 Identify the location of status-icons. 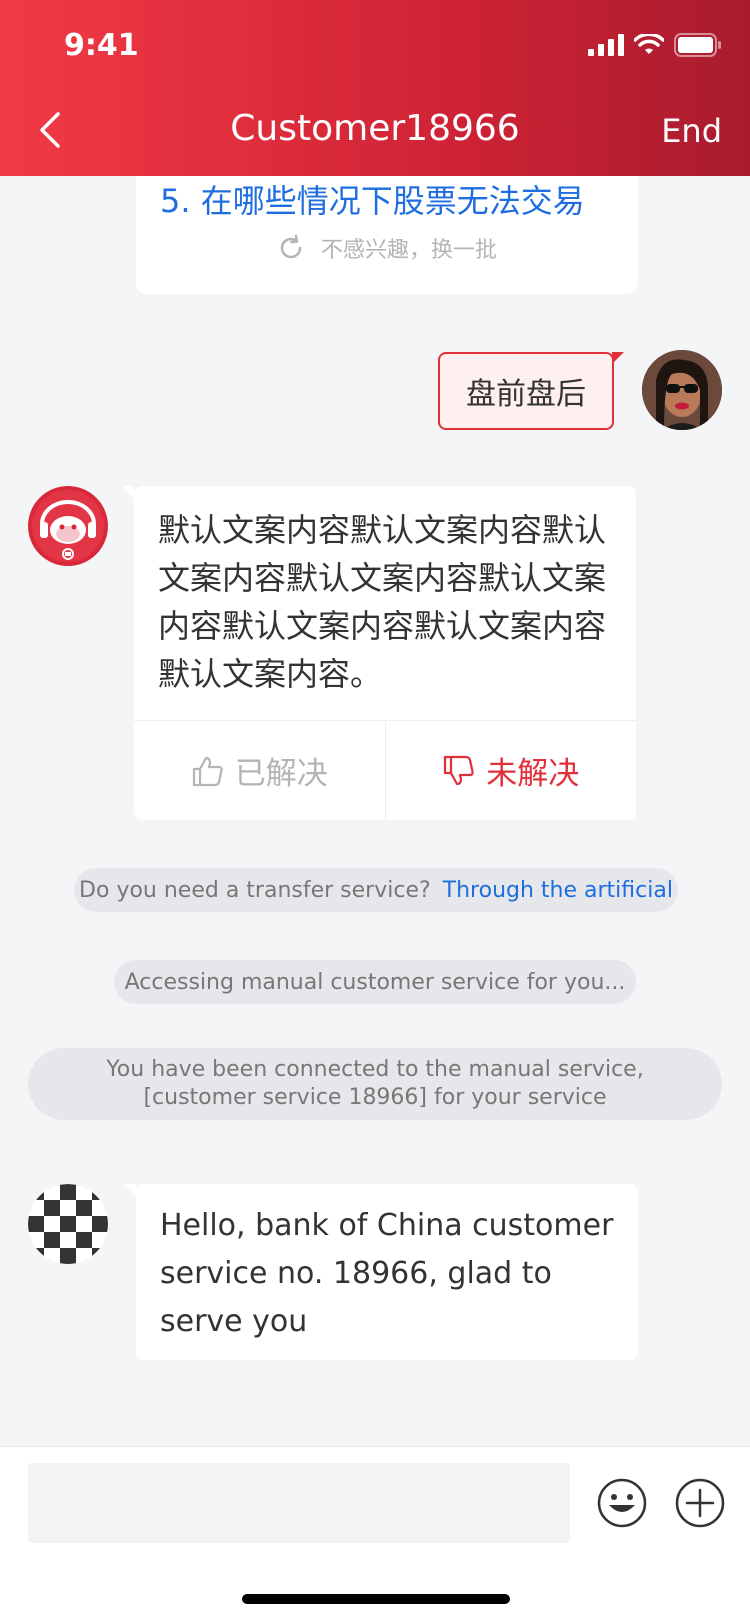
(655, 45).